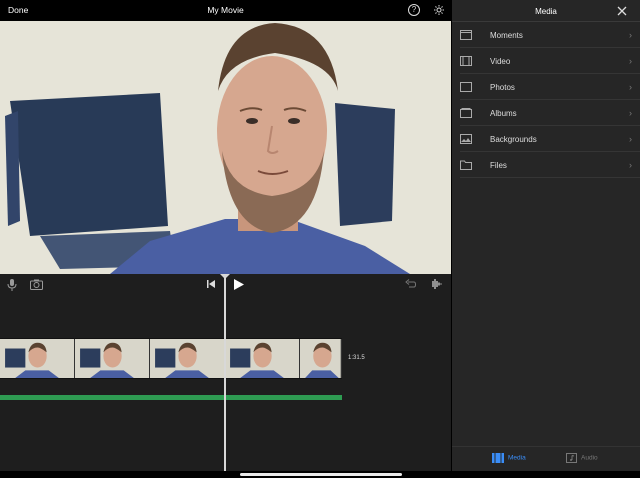 This screenshot has width=640, height=478. I want to click on album-icon, so click(466, 113).